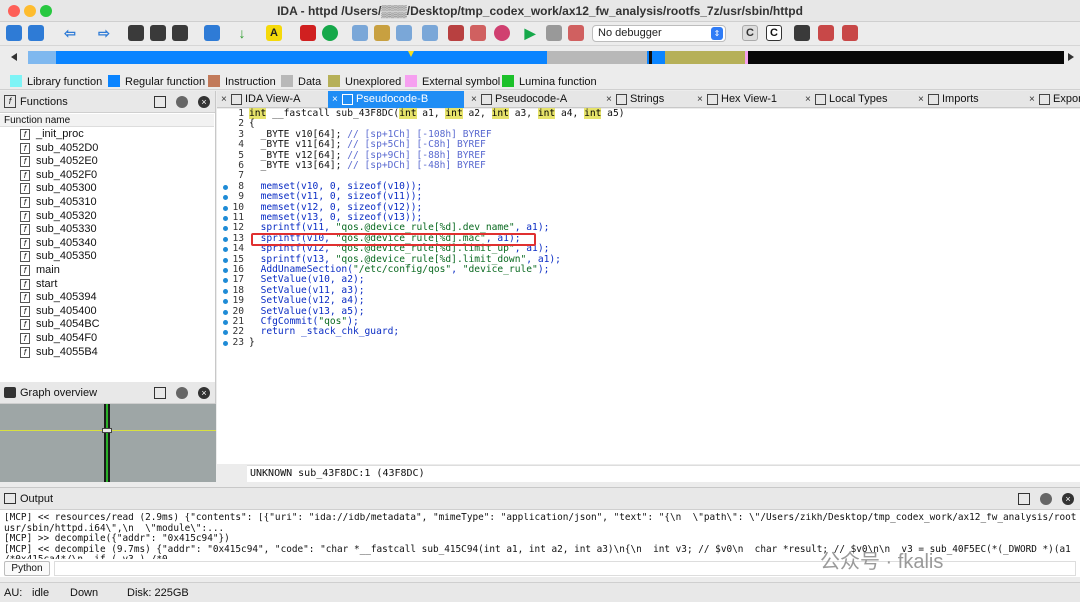 The width and height of the screenshot is (1080, 602). What do you see at coordinates (274, 33) in the screenshot?
I see `text-color-icon: A` at bounding box center [274, 33].